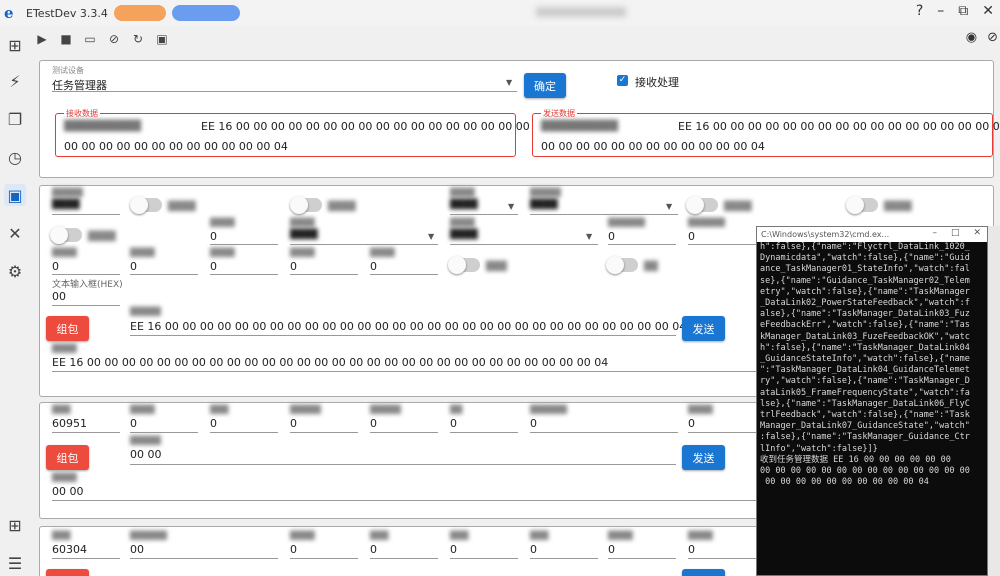 This screenshot has height=576, width=1000. Describe the element at coordinates (971, 37) in the screenshot. I see `eye-icon: ◉` at that location.